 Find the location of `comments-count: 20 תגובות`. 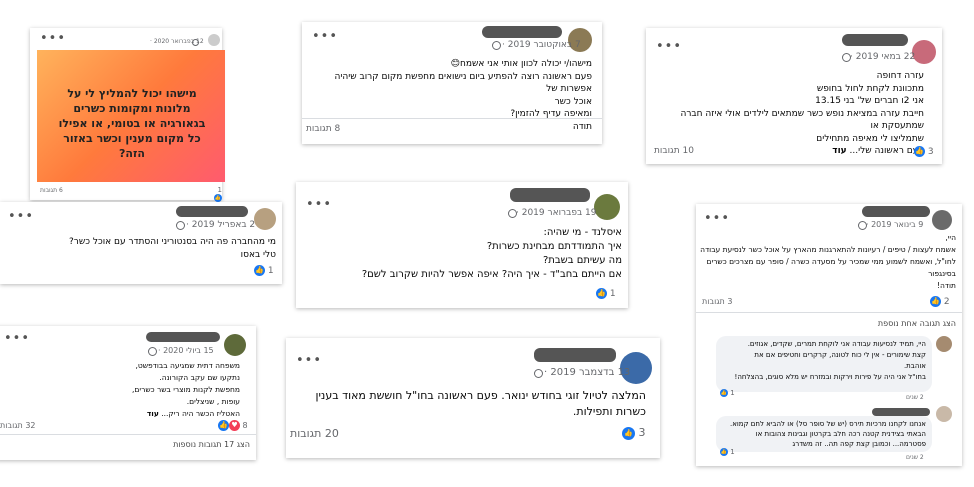

comments-count: 20 תגובות is located at coordinates (314, 433).